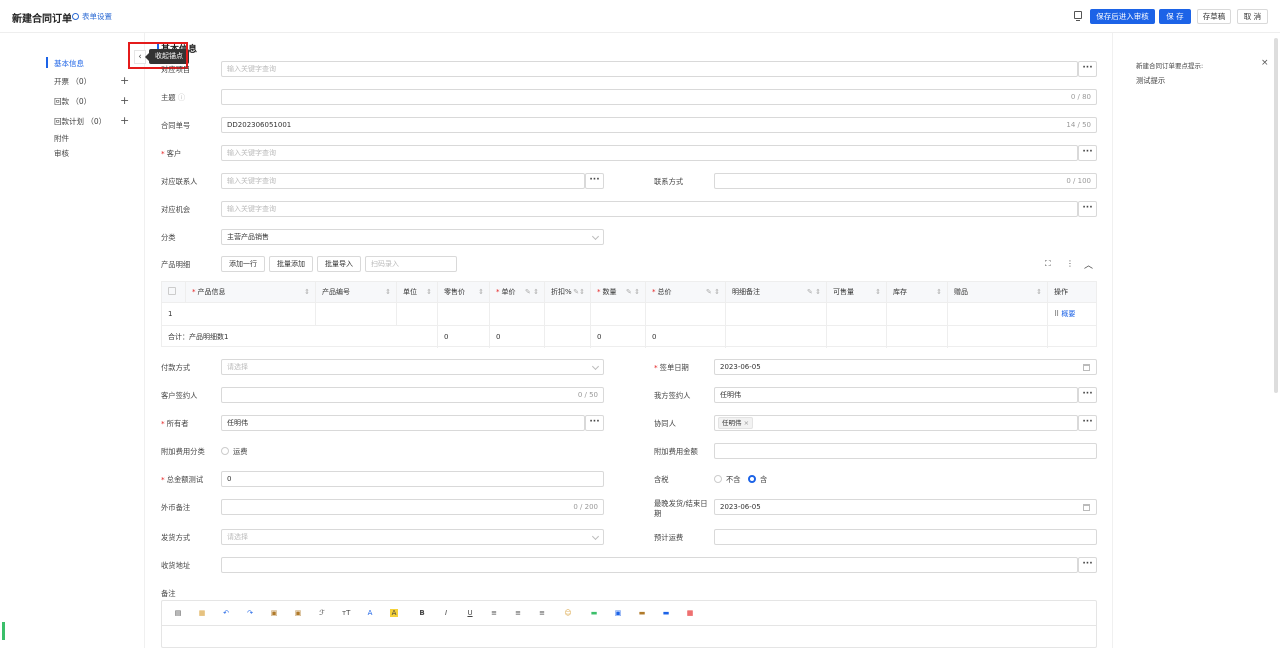 The width and height of the screenshot is (1280, 648). I want to click on batch-import-button: 批量导入, so click(339, 264).